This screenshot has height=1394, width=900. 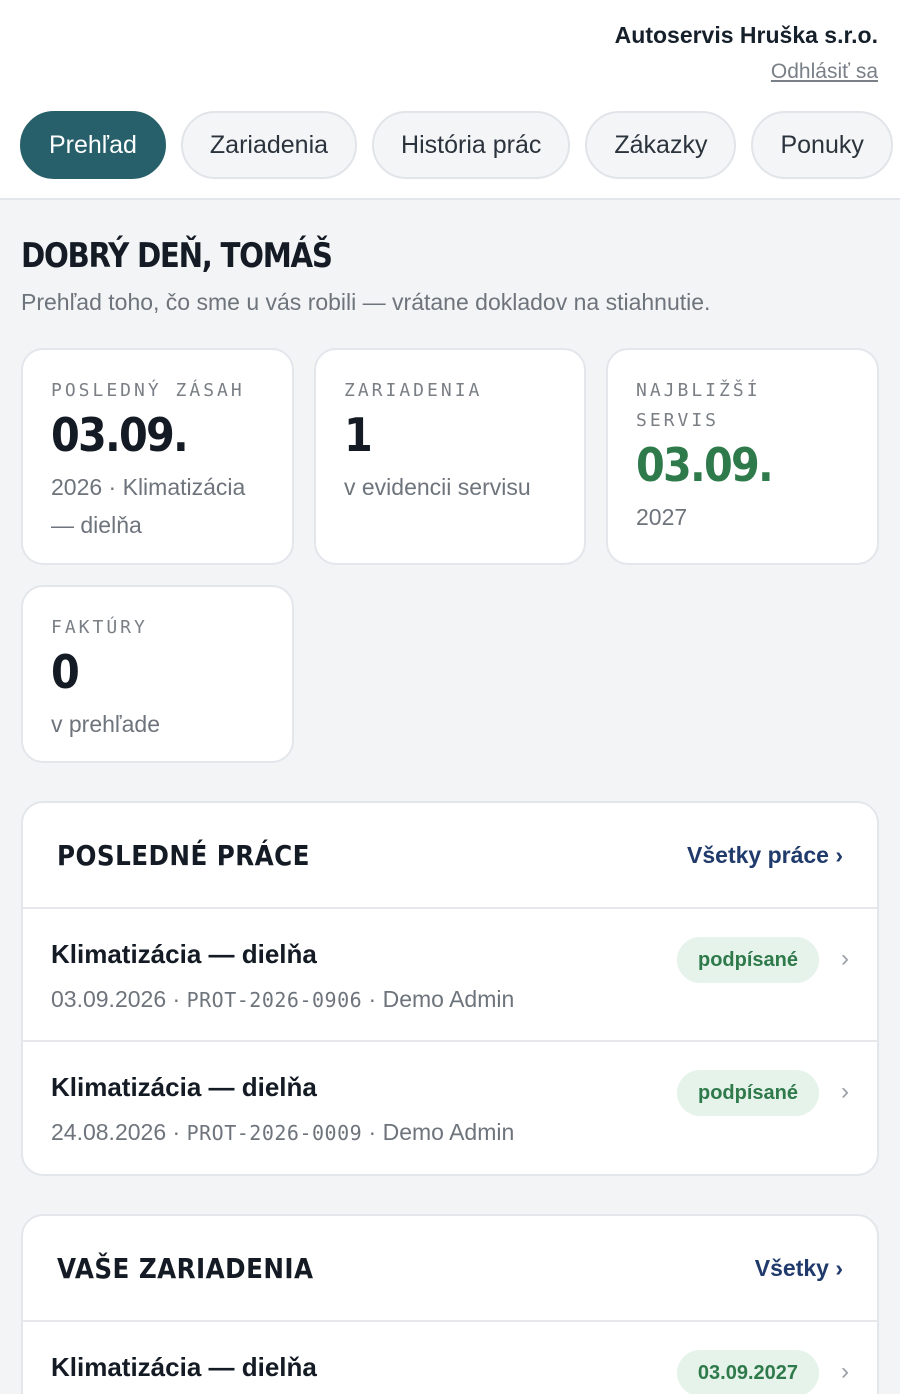 I want to click on work-date: 03.09.2026, so click(x=109, y=999).